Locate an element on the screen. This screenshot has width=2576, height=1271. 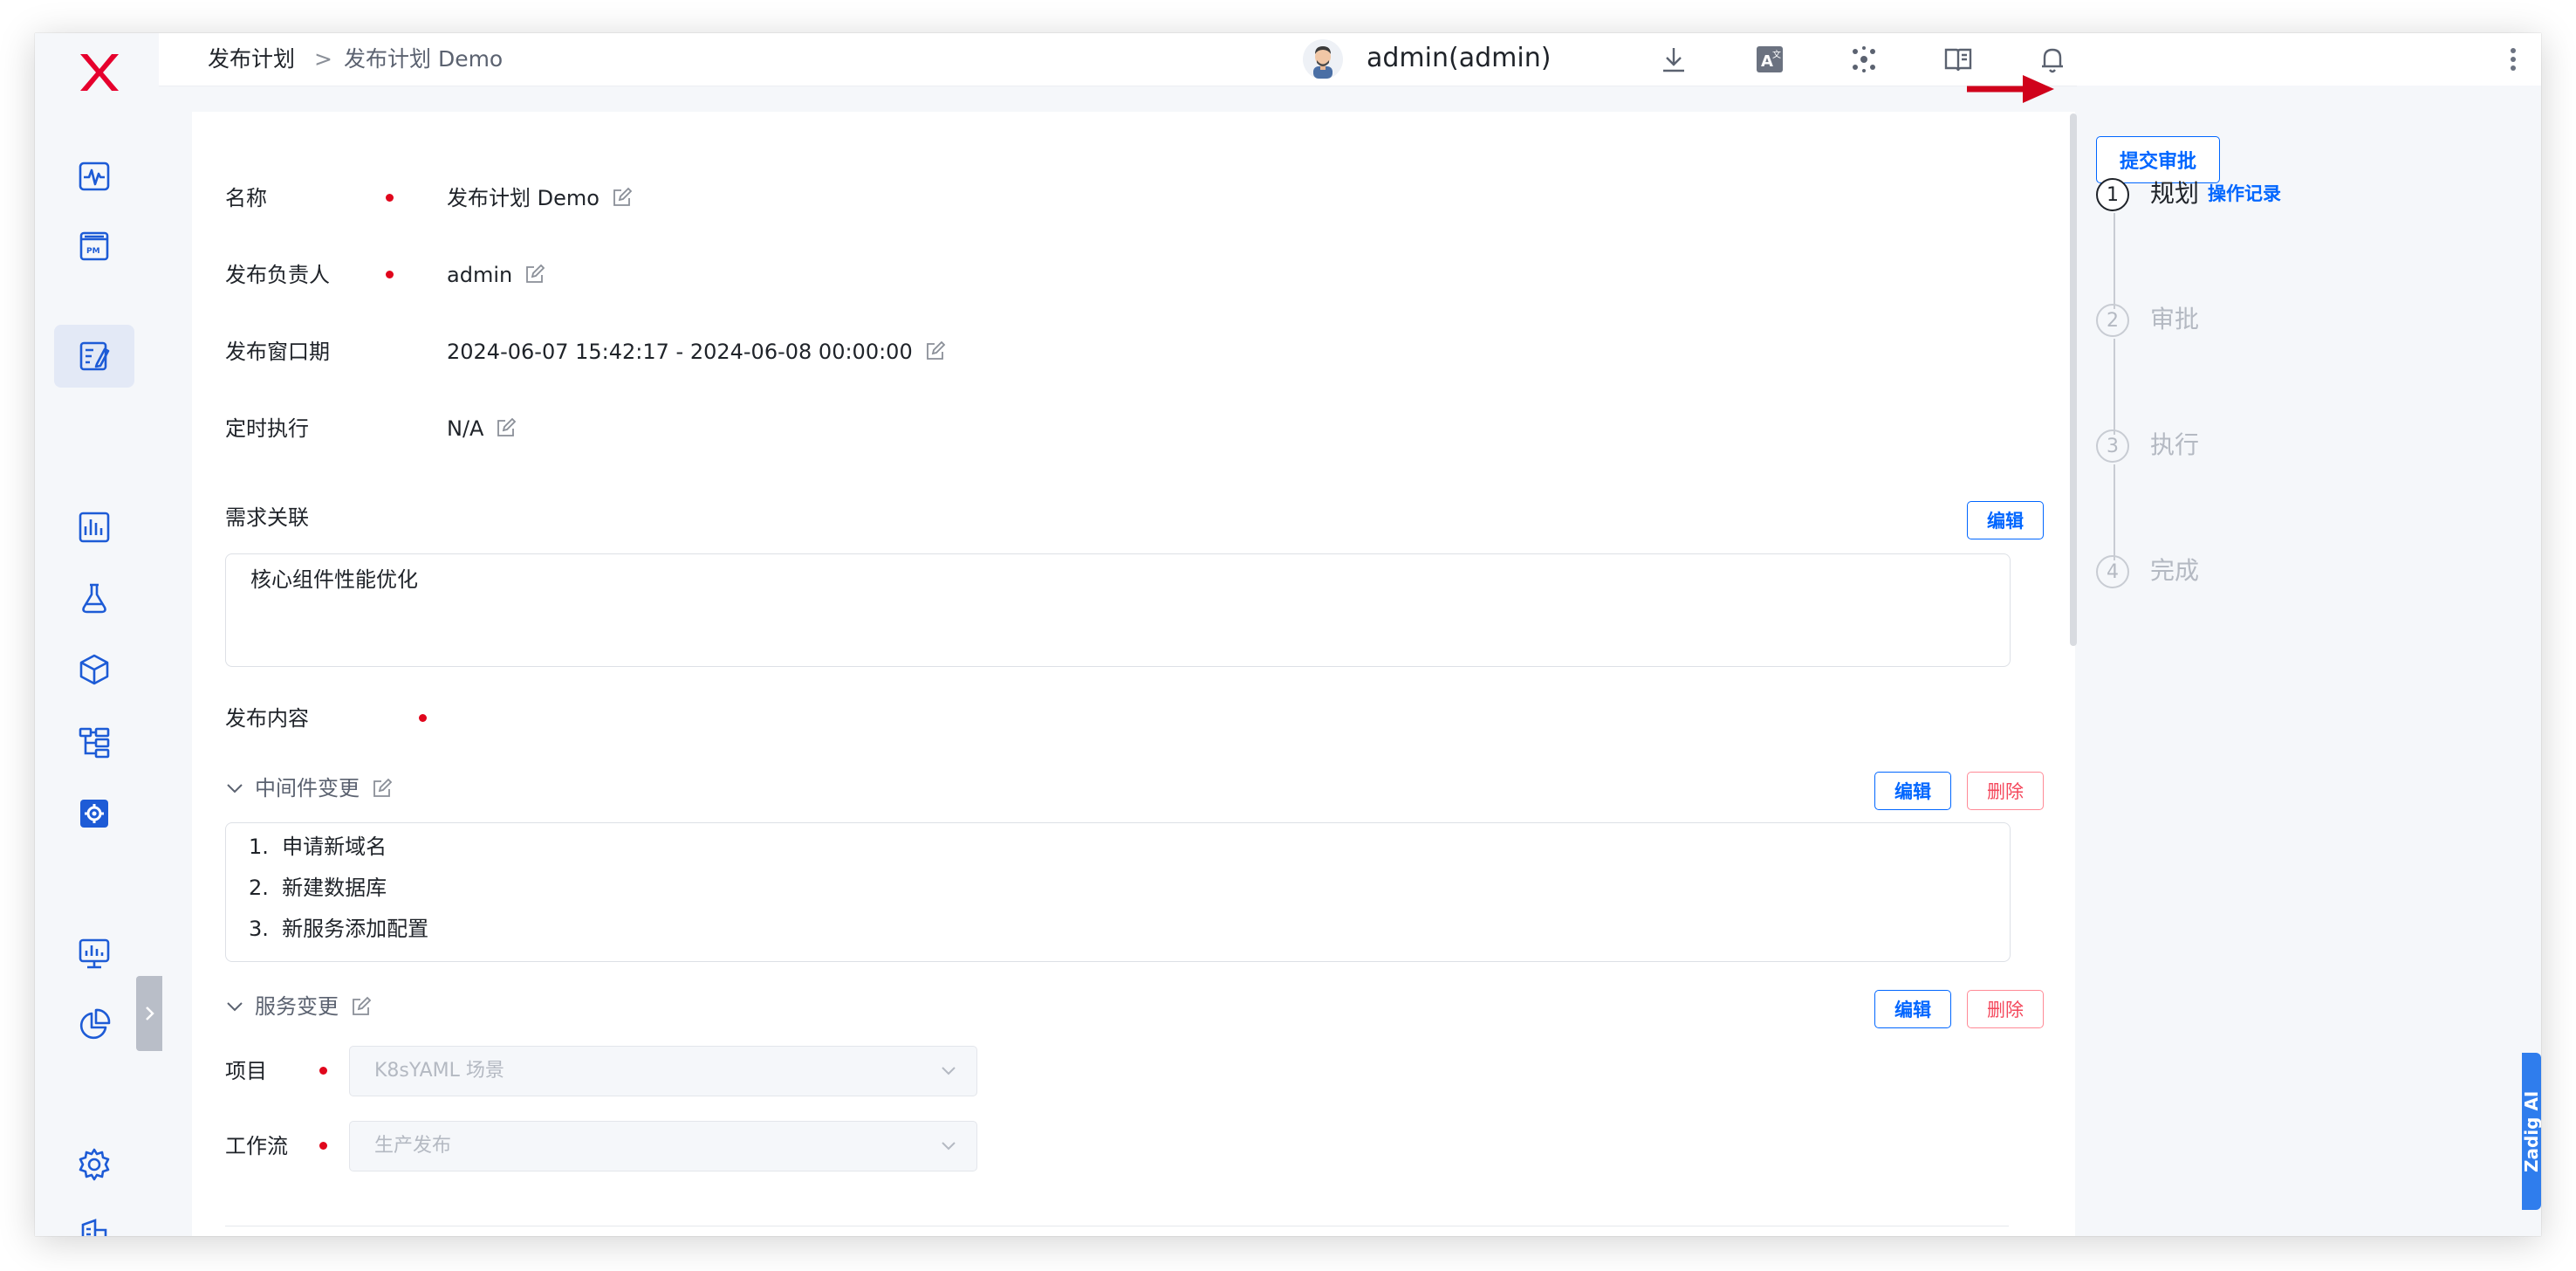
testing-flask-icon is located at coordinates (94, 598).